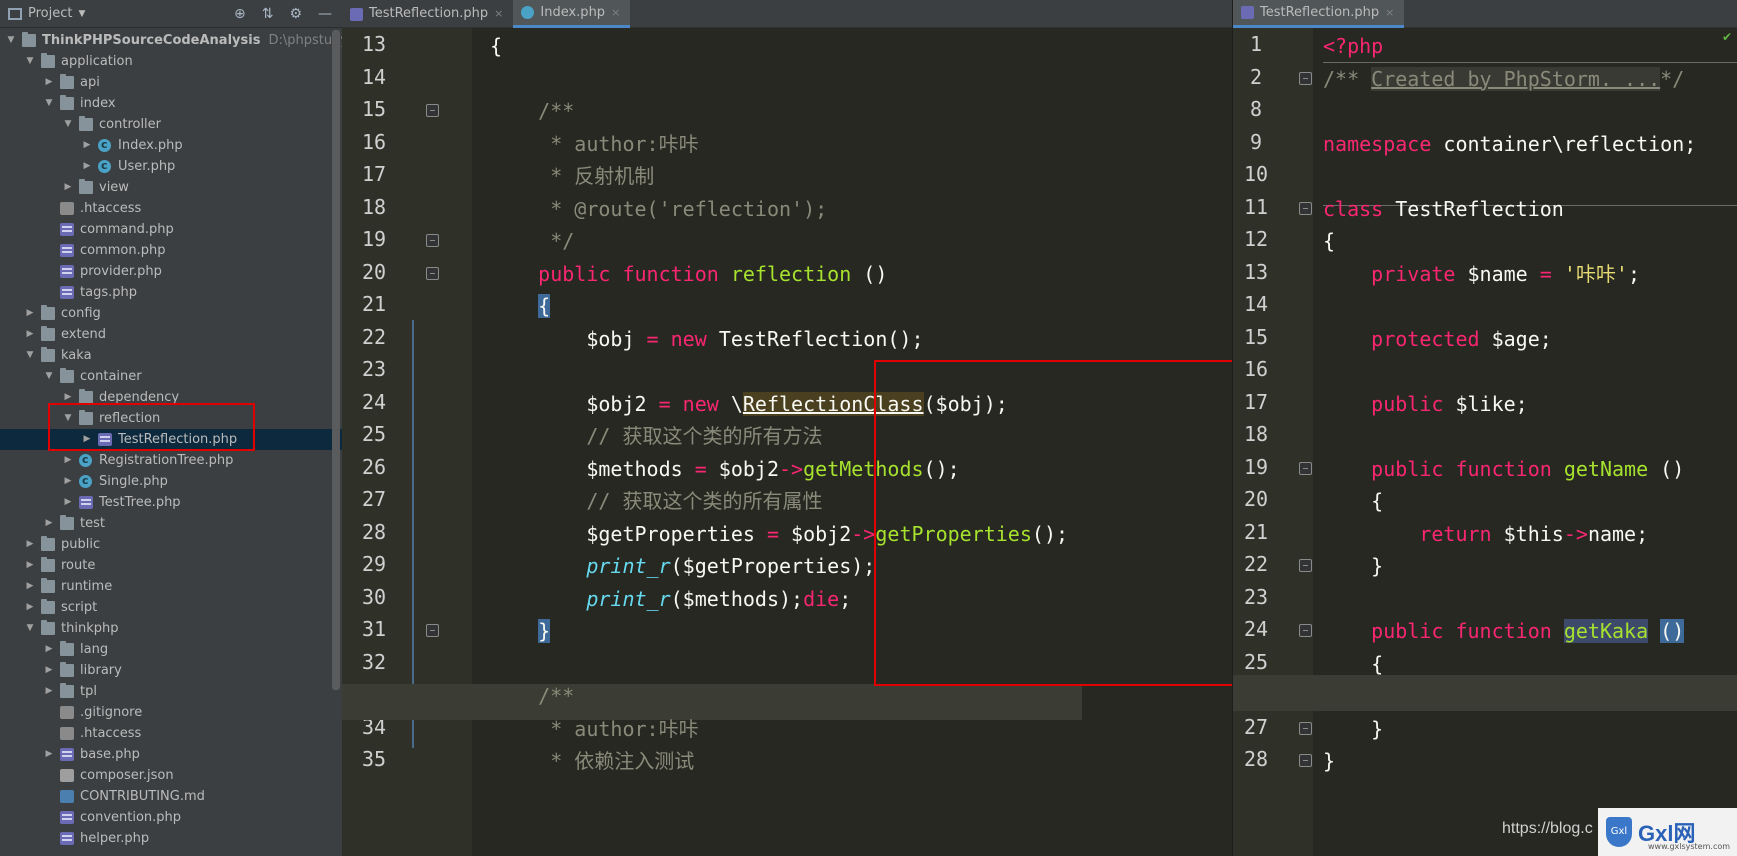 This screenshot has height=856, width=1737. I want to click on tree-file: ▶ User.php, so click(171, 166).